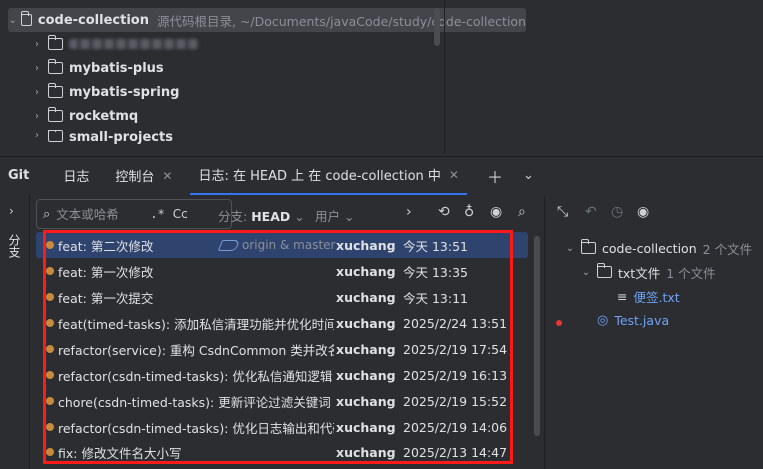 This screenshot has height=469, width=763. What do you see at coordinates (93, 20) in the screenshot?
I see `tree-root-name: code-collection` at bounding box center [93, 20].